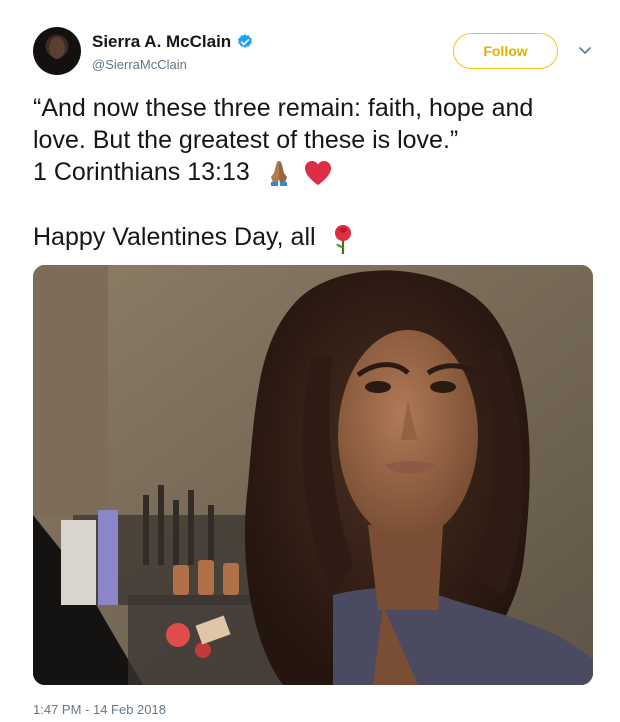 The image size is (620, 722). I want to click on bible-reference: 1 Corinthians 13:13, so click(141, 172).